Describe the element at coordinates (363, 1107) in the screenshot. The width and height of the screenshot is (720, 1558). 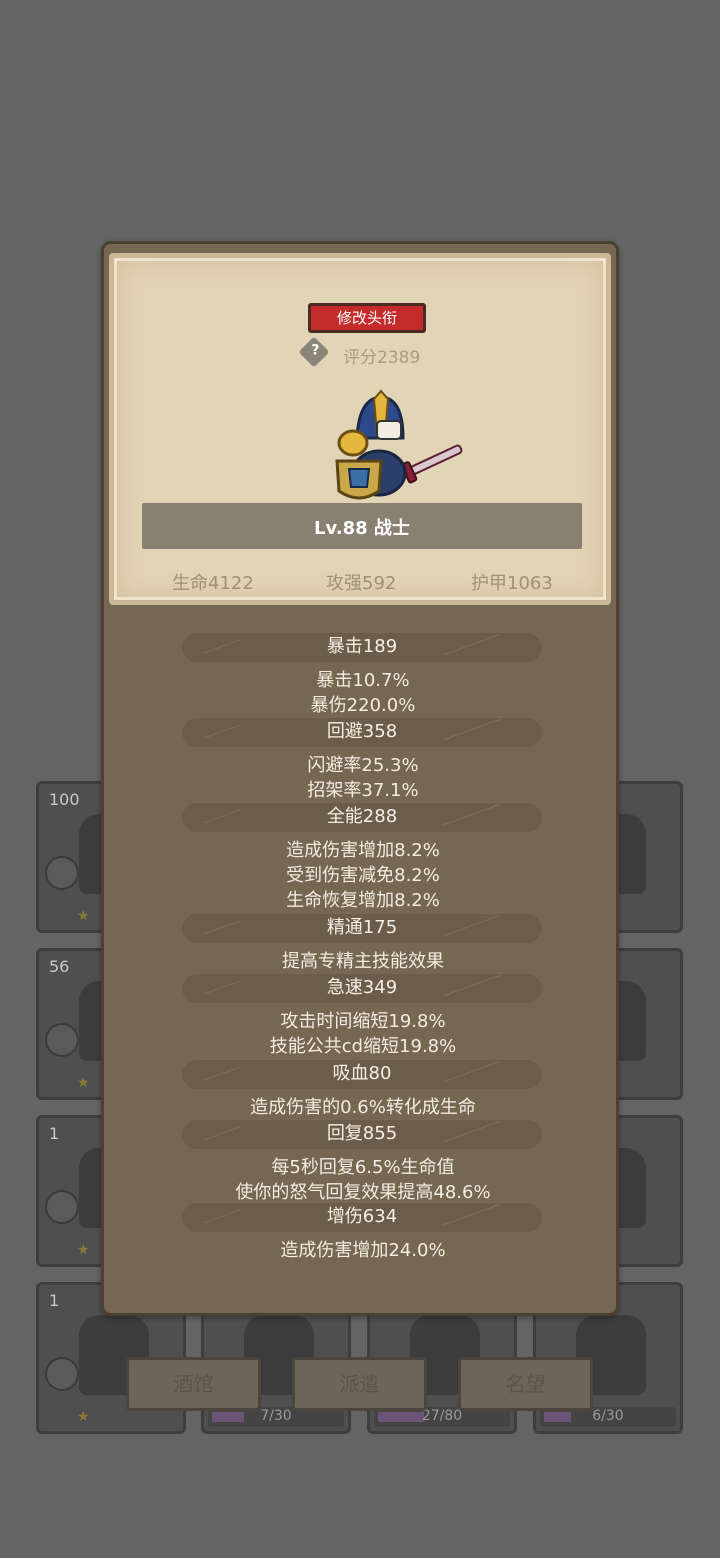
I see `stat-line: 造成伤害的0.6%转化成生命` at that location.